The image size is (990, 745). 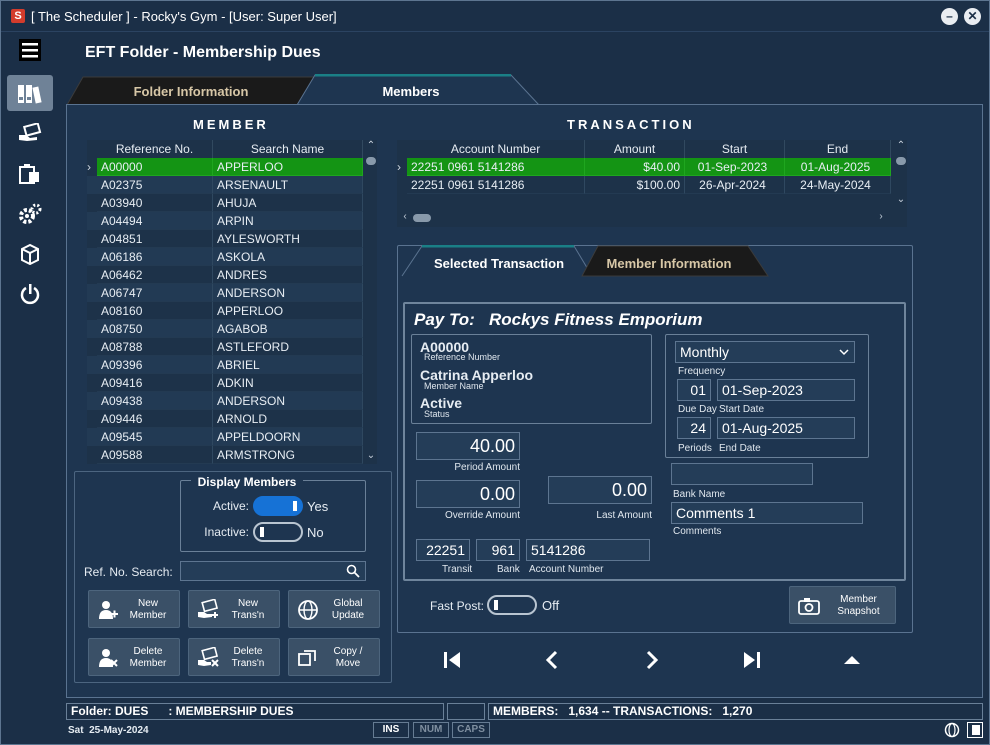 What do you see at coordinates (452, 660) in the screenshot?
I see `first-record-icon` at bounding box center [452, 660].